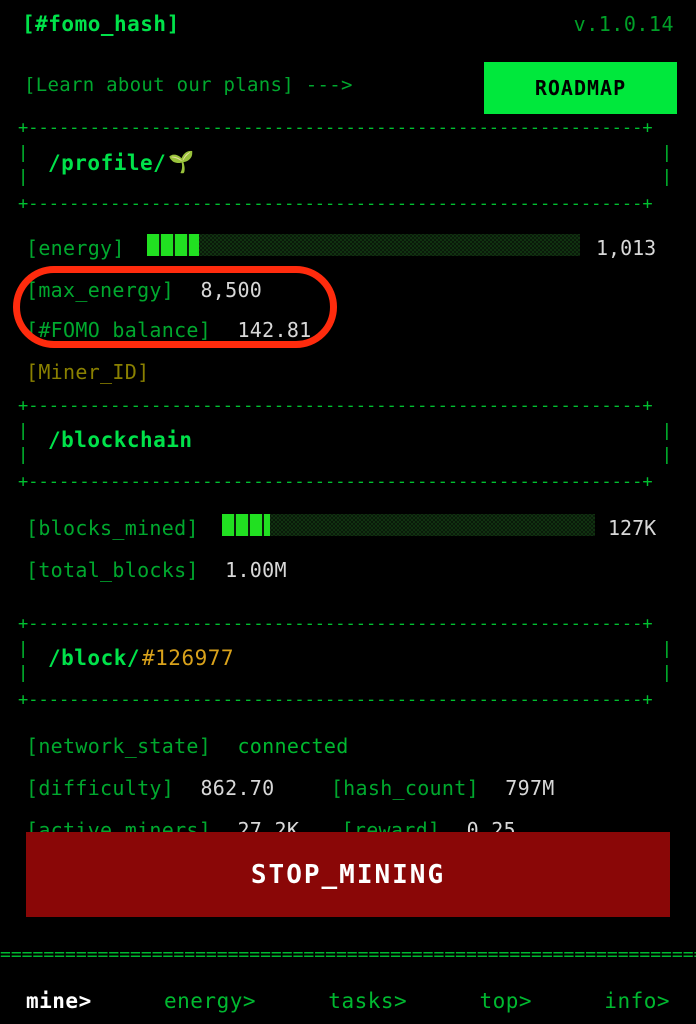 The height and width of the screenshot is (1024, 696). What do you see at coordinates (290, 788) in the screenshot?
I see `stat-row-difficulty: [difficulty] 862.70 [hash_count] 797M` at bounding box center [290, 788].